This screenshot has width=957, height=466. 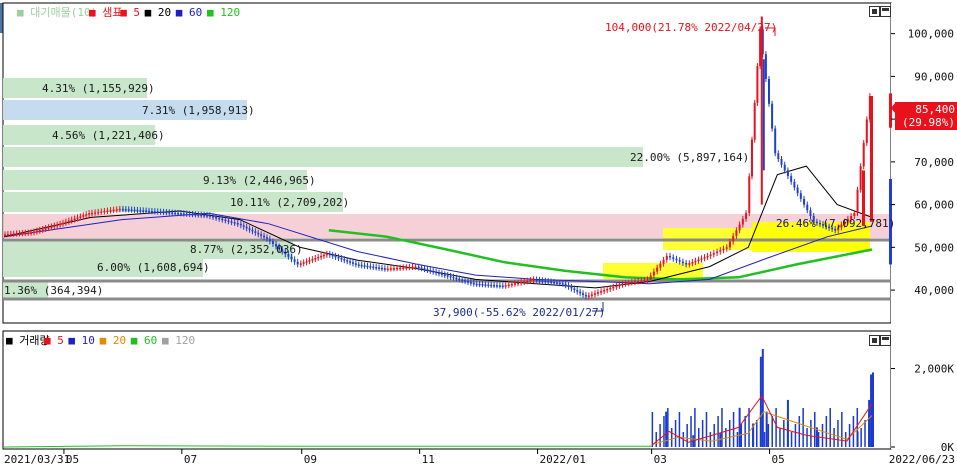 What do you see at coordinates (934, 247) in the screenshot?
I see `price-tick-label: 50,000` at bounding box center [934, 247].